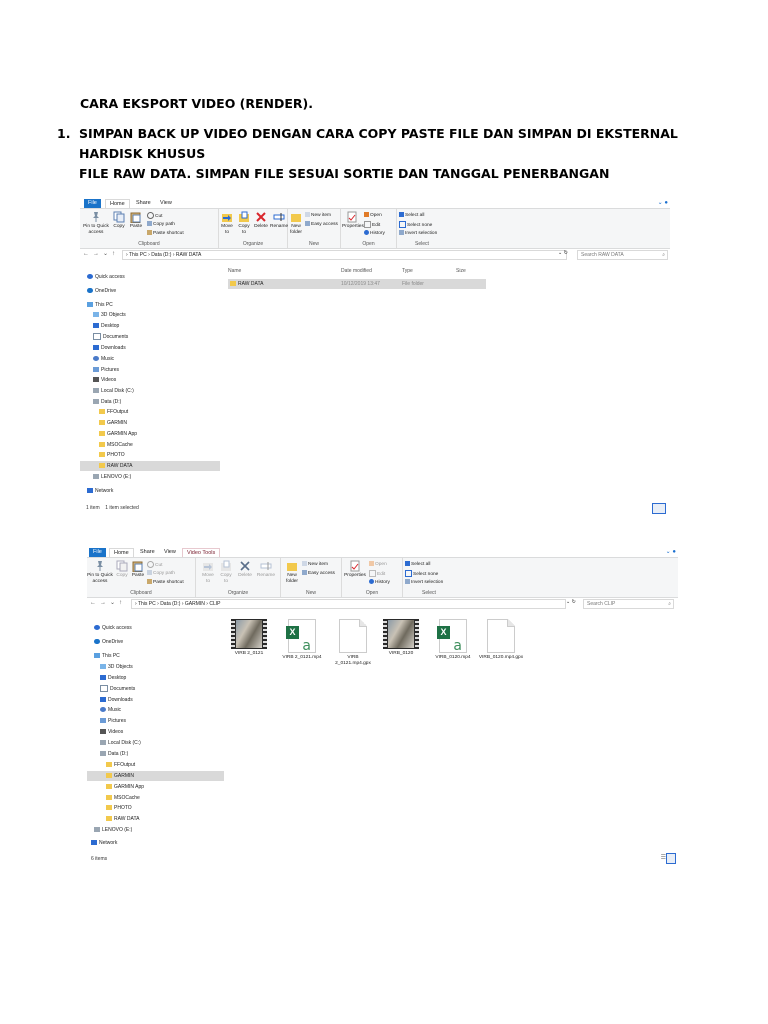  I want to click on view-toggle-icon, so click(659, 508).